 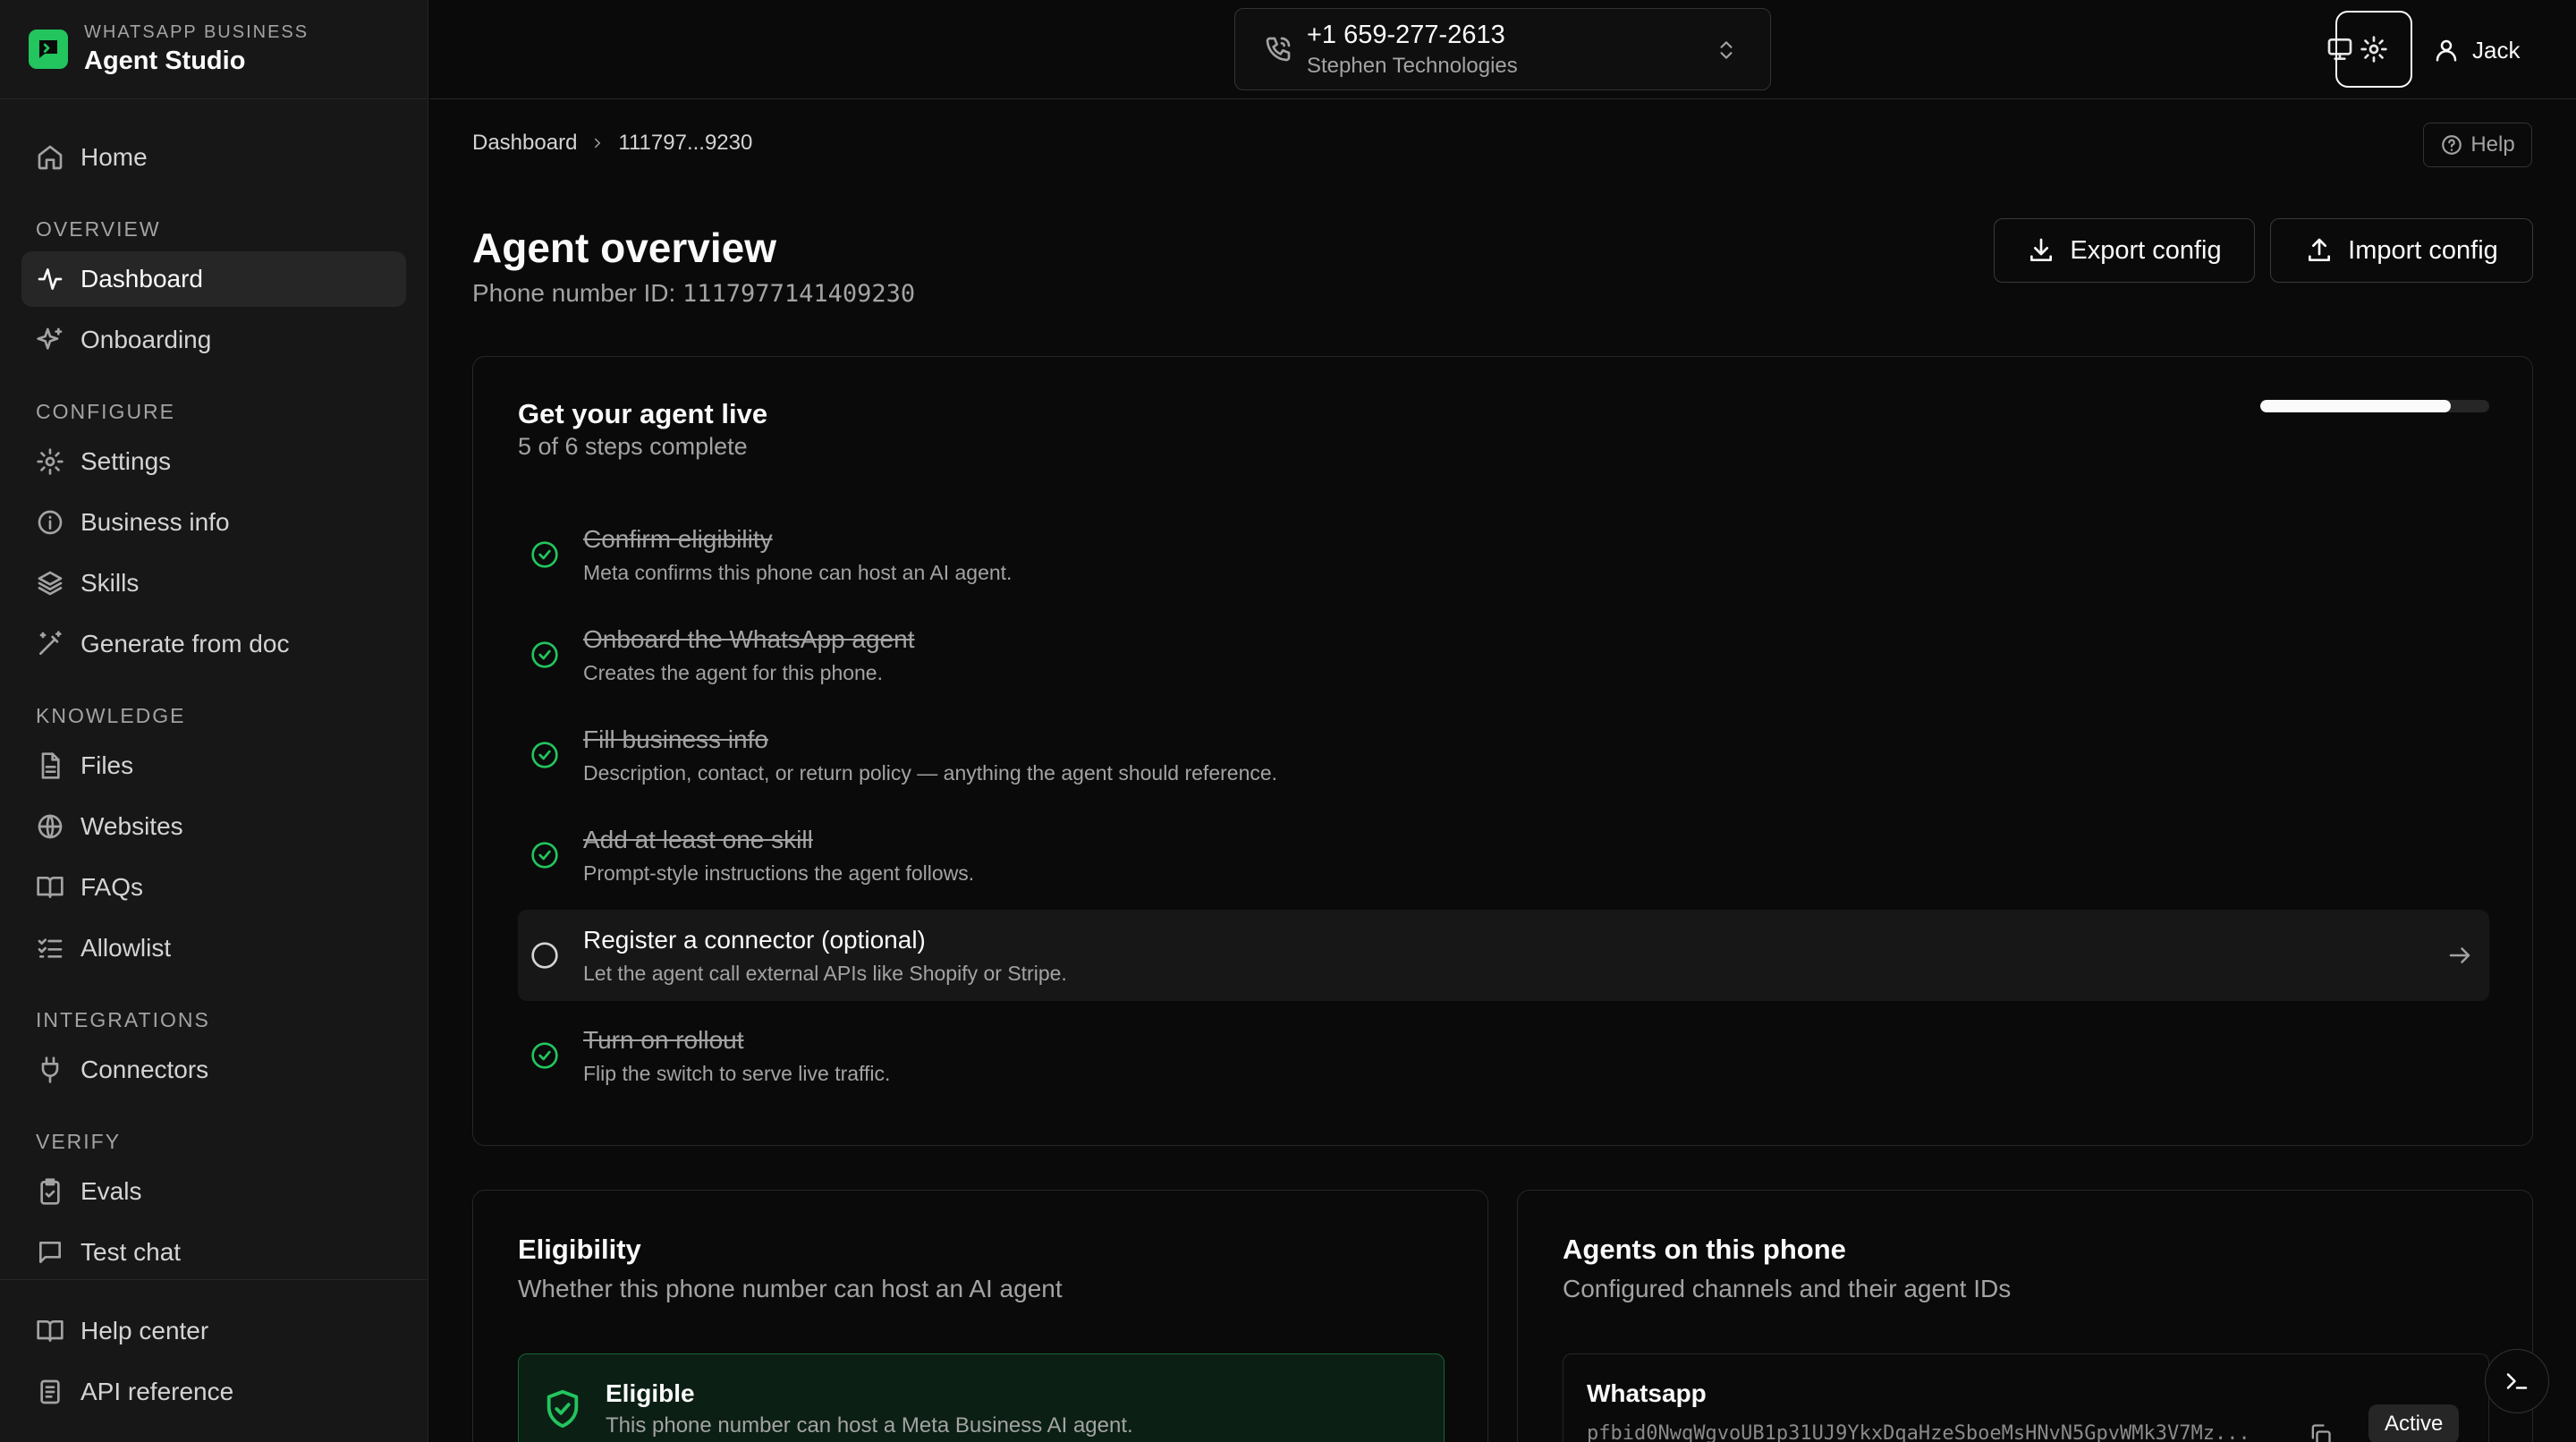 I want to click on list-checks-icon, so click(x=50, y=948).